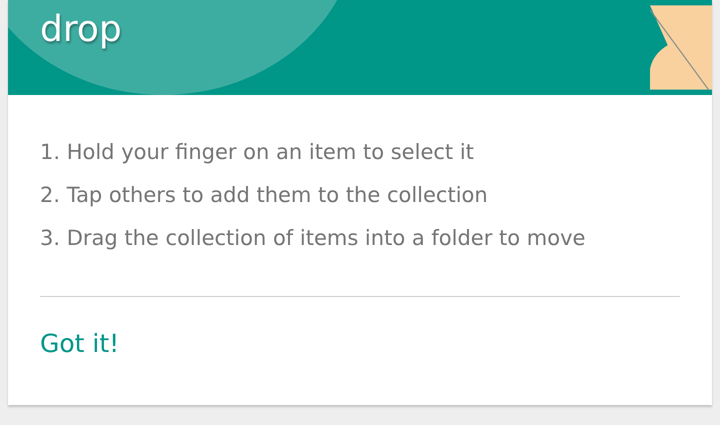 The image size is (720, 425). Describe the element at coordinates (360, 238) in the screenshot. I see `instruction-step: 3. Drag the collection of items into a folder to move` at that location.